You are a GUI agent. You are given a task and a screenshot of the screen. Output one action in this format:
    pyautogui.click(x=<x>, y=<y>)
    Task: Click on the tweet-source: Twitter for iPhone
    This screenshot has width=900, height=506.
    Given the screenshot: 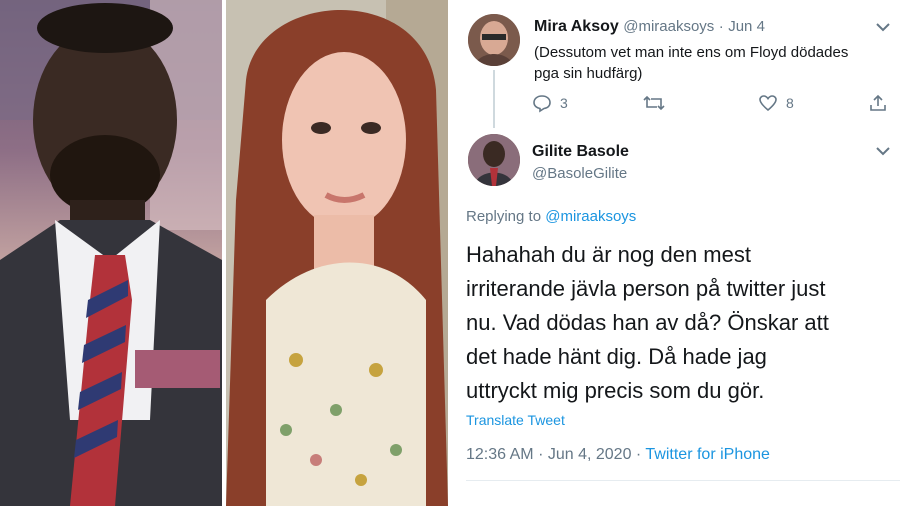 What is the action you would take?
    pyautogui.click(x=707, y=454)
    